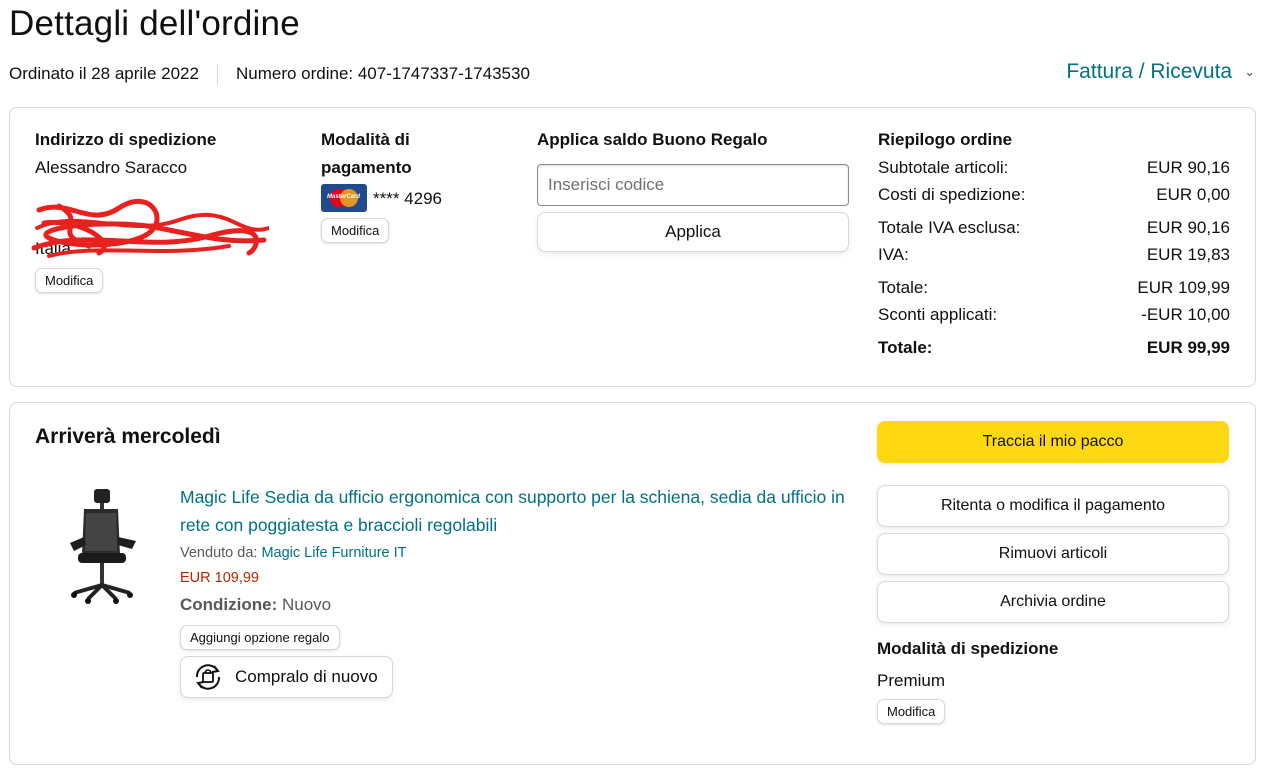 Image resolution: width=1280 pixels, height=777 pixels. Describe the element at coordinates (945, 139) in the screenshot. I see `summary-title: Riepilogo ordine` at that location.